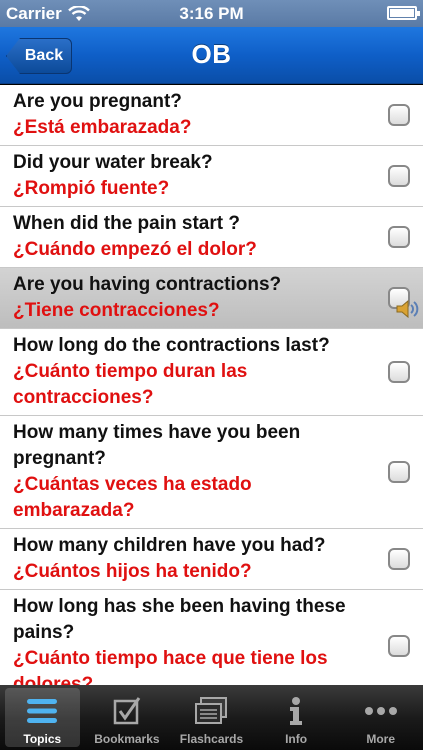 The height and width of the screenshot is (750, 423). Describe the element at coordinates (42, 739) in the screenshot. I see `tab-label: Topics` at that location.